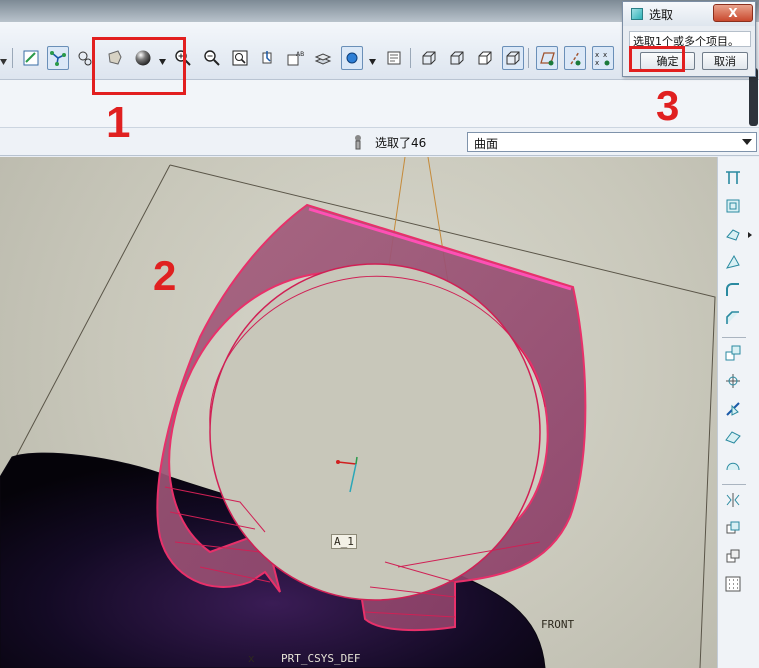 Image resolution: width=759 pixels, height=668 pixels. What do you see at coordinates (513, 58) in the screenshot?
I see `shaded-icon` at bounding box center [513, 58].